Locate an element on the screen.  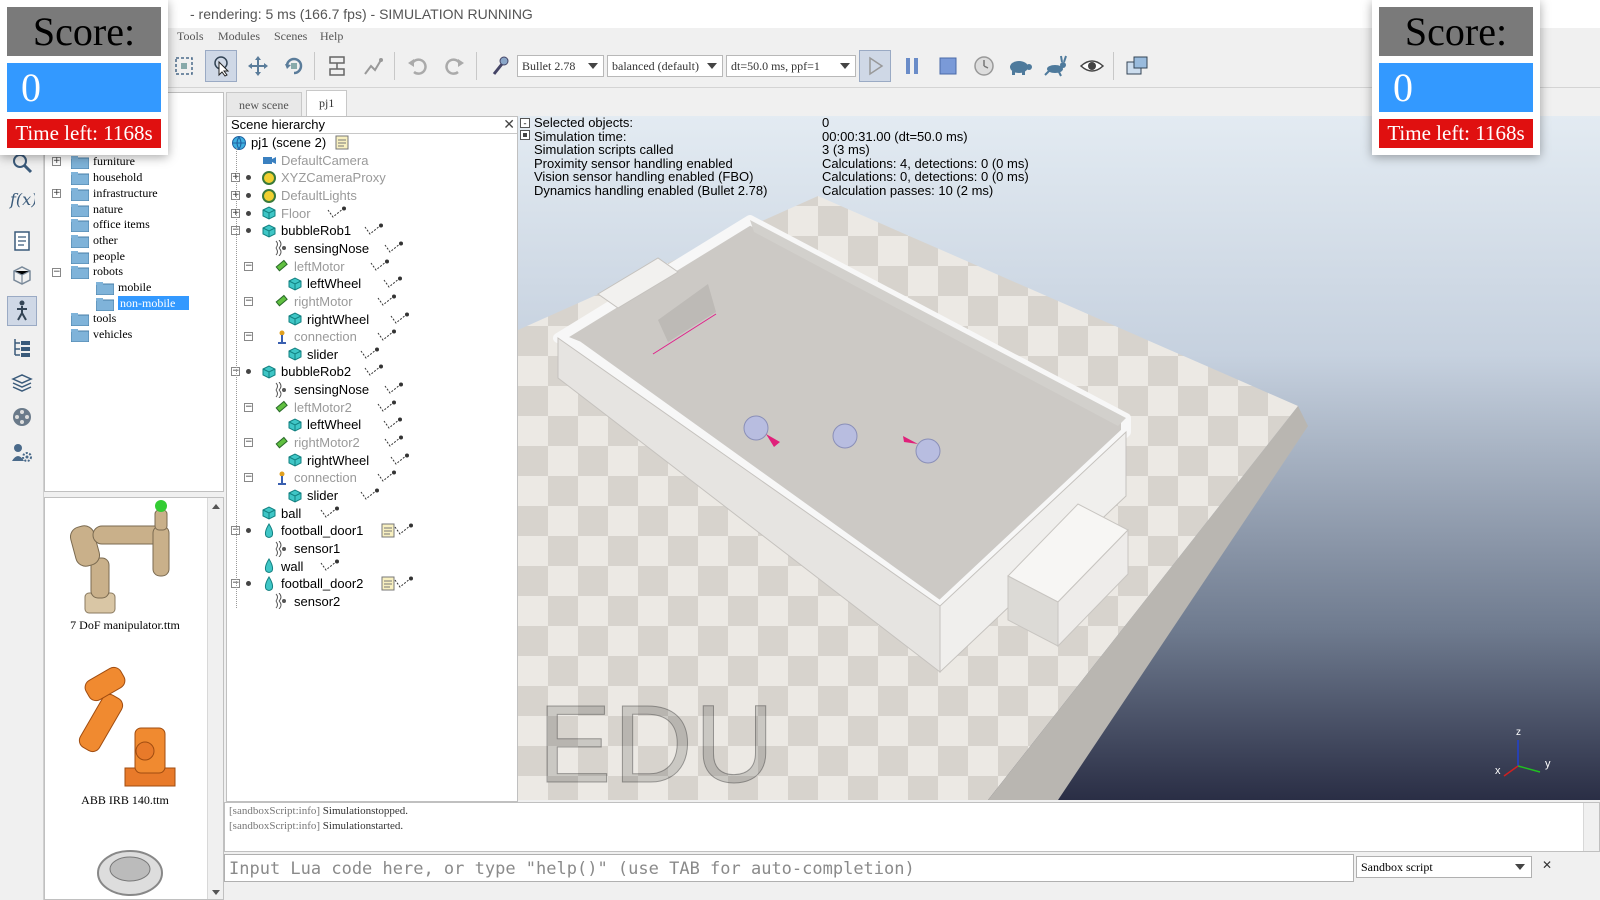
hierarchy-item: Floor is located at coordinates (286, 213).